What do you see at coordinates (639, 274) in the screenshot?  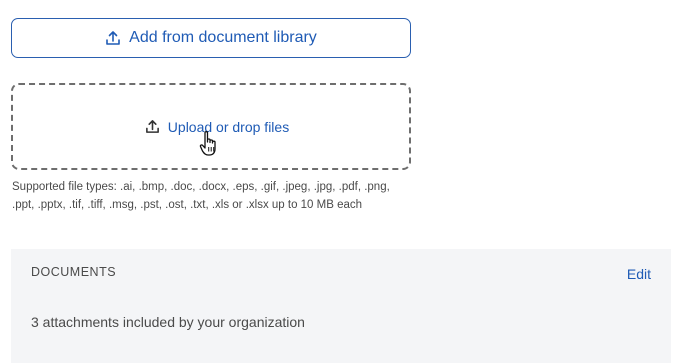 I see `documents-edit-link: Edit` at bounding box center [639, 274].